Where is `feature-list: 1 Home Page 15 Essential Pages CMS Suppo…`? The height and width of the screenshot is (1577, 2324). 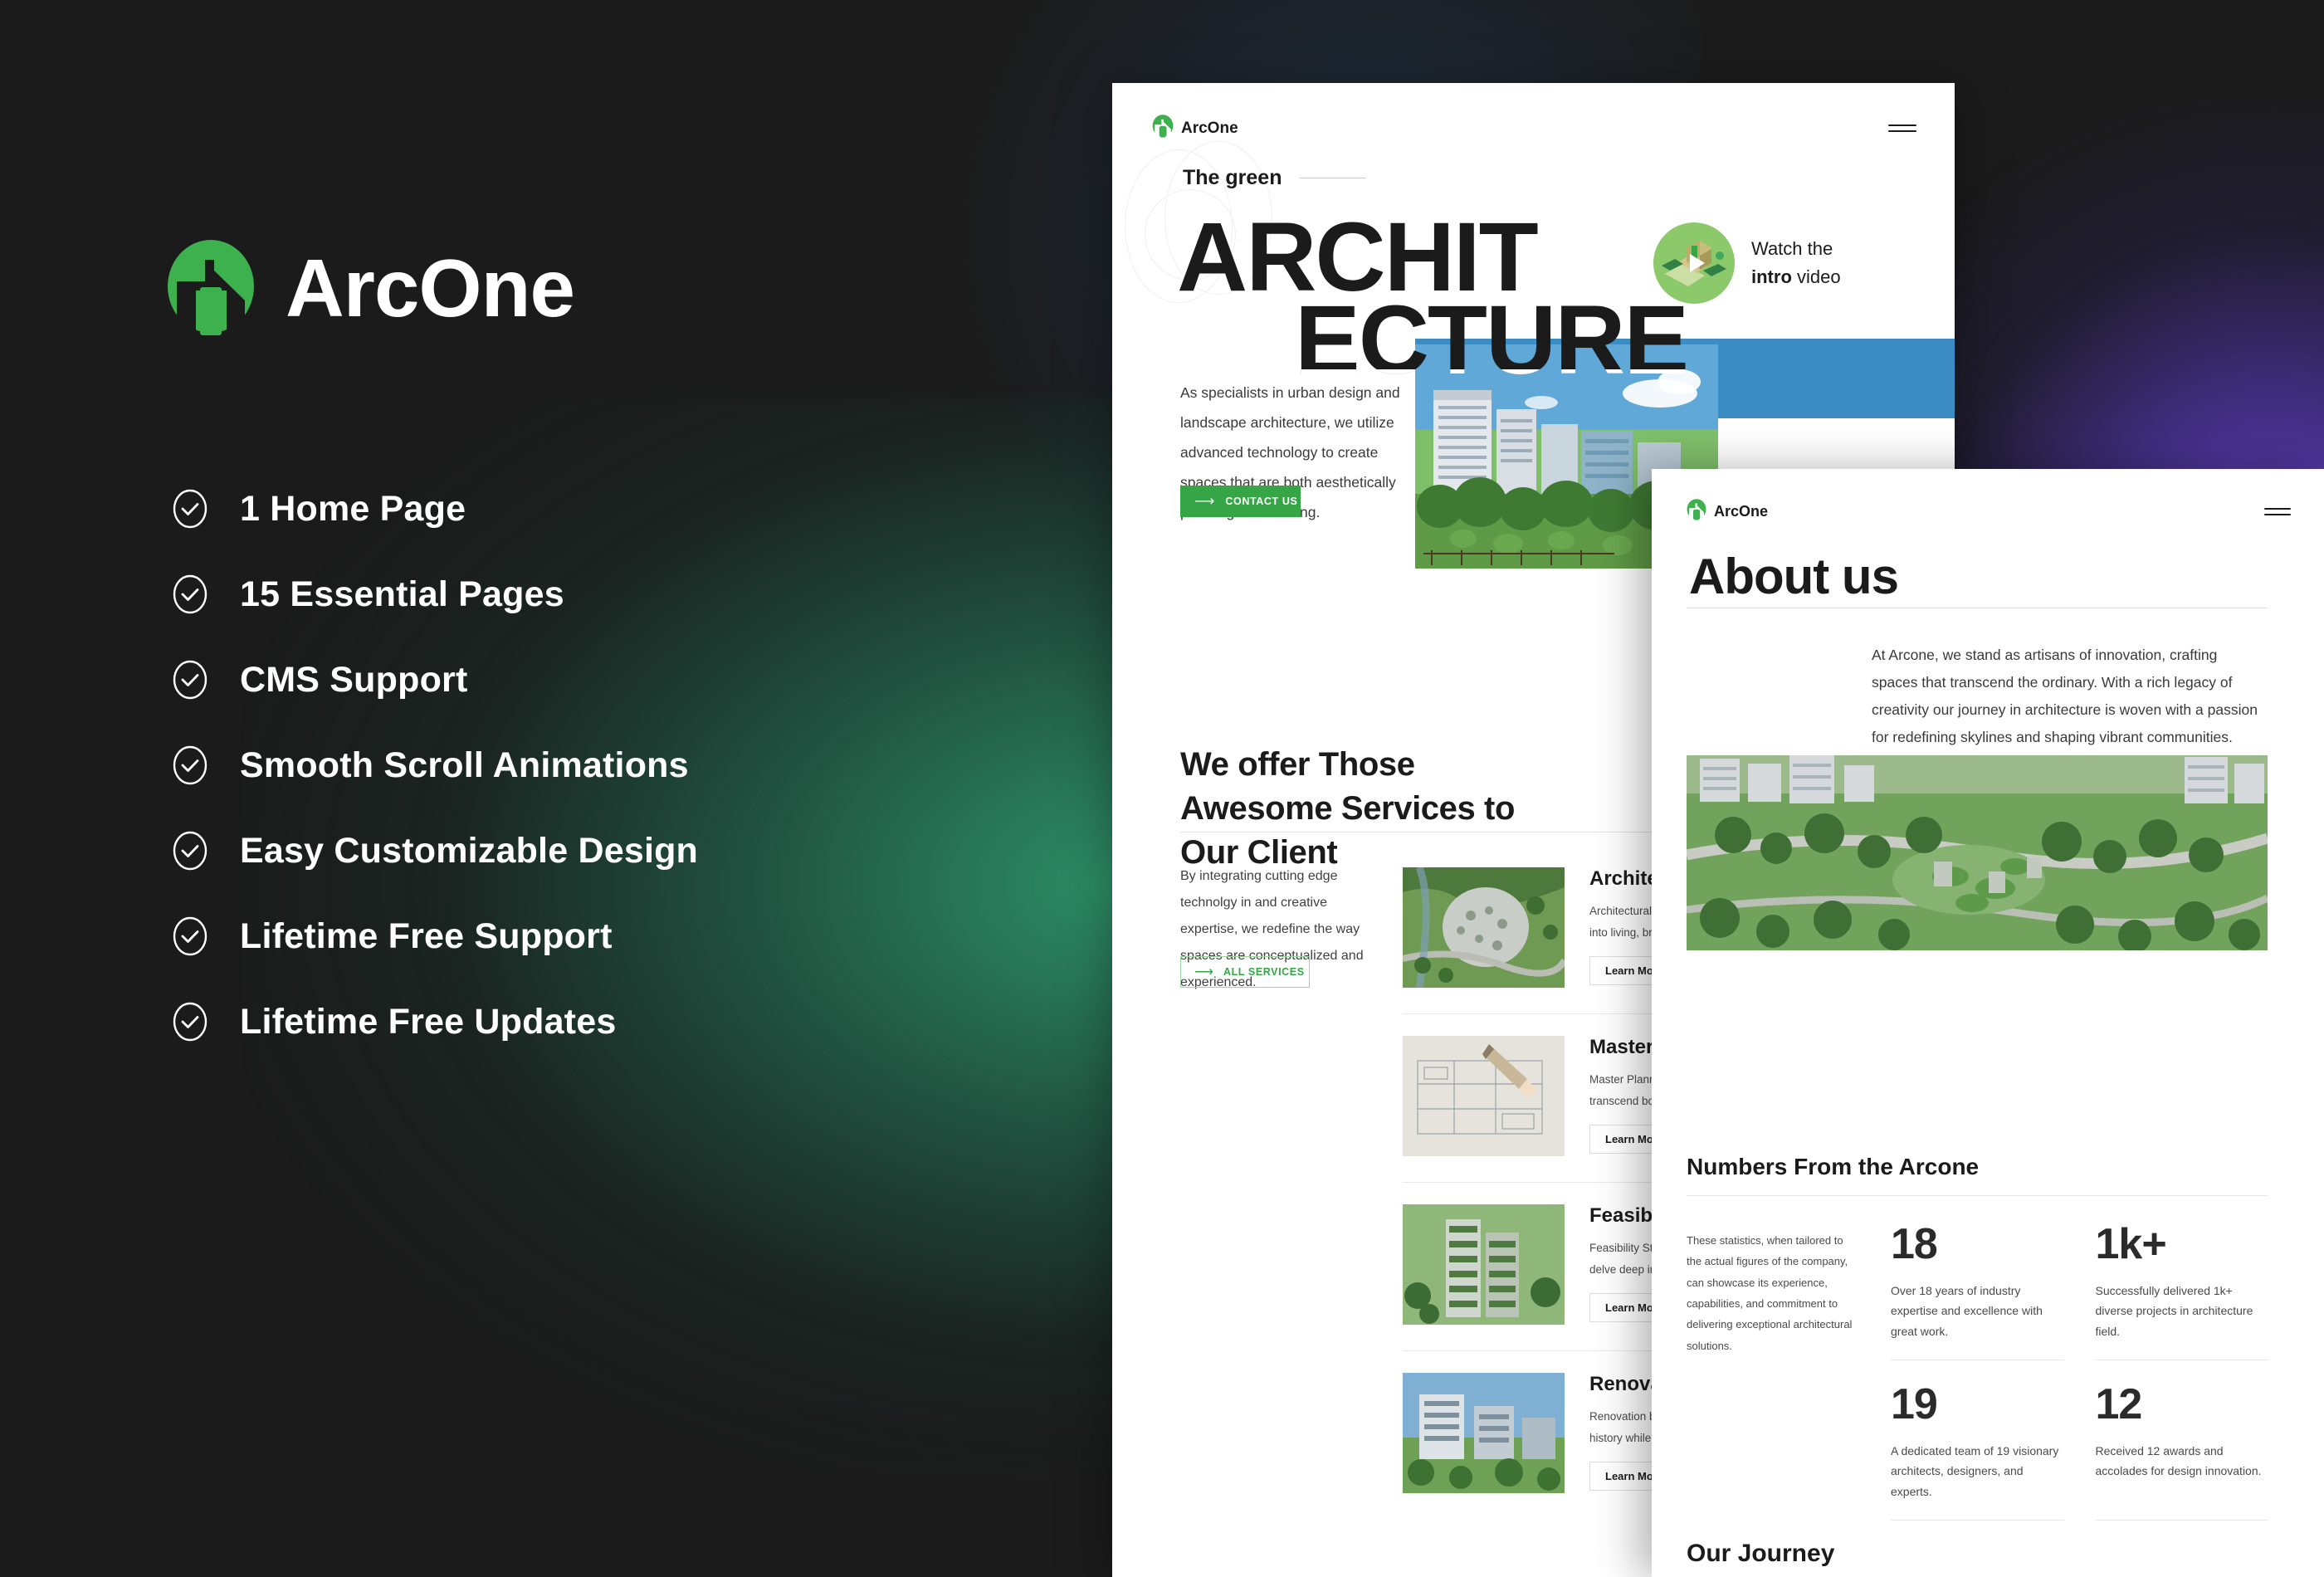 feature-list: 1 Home Page 15 Essential Pages CMS Suppo… is located at coordinates (434, 765).